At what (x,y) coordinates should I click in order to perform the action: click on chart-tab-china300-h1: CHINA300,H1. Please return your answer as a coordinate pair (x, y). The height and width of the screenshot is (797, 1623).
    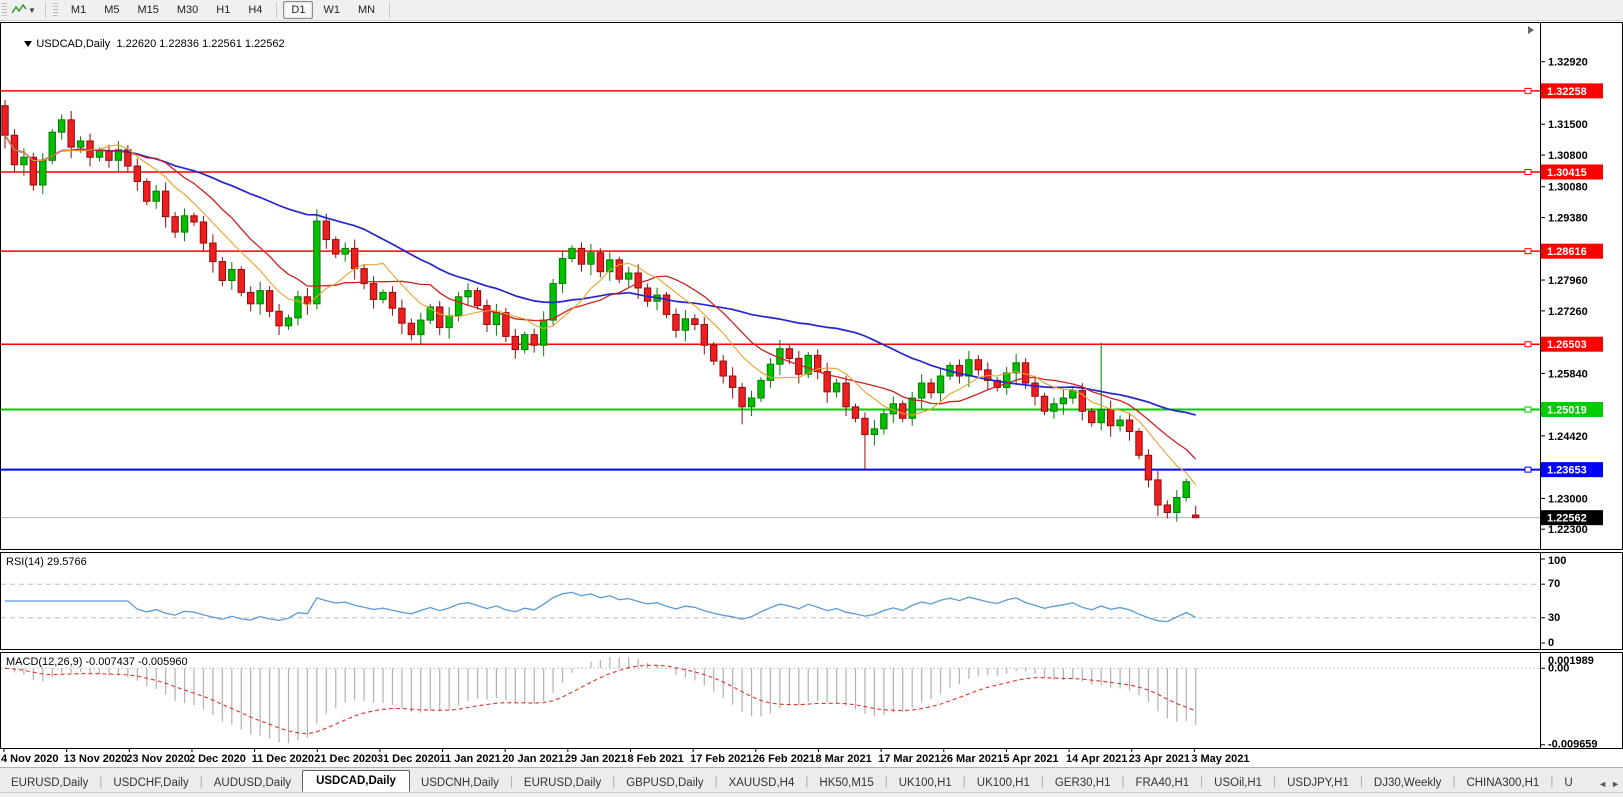
    Looking at the image, I should click on (1502, 782).